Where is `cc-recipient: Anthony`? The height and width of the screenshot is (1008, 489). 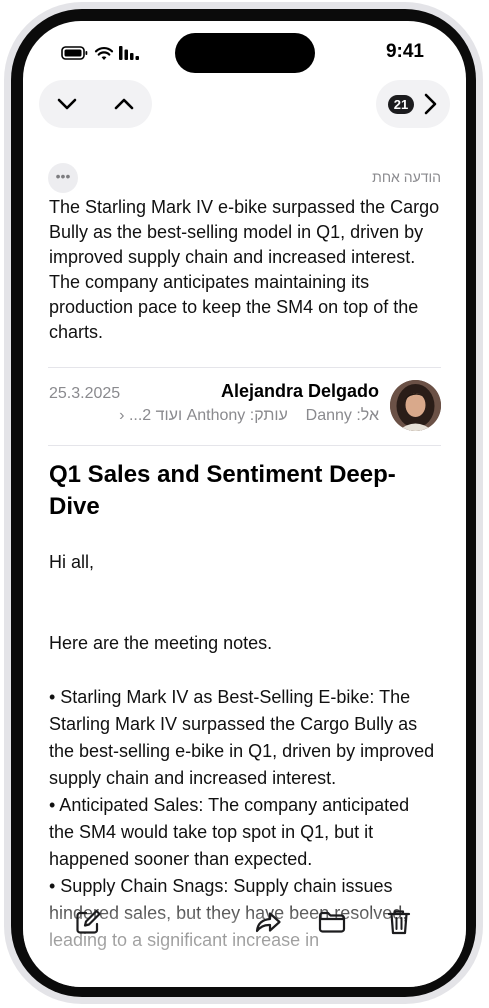
cc-recipient: Anthony is located at coordinates (216, 415).